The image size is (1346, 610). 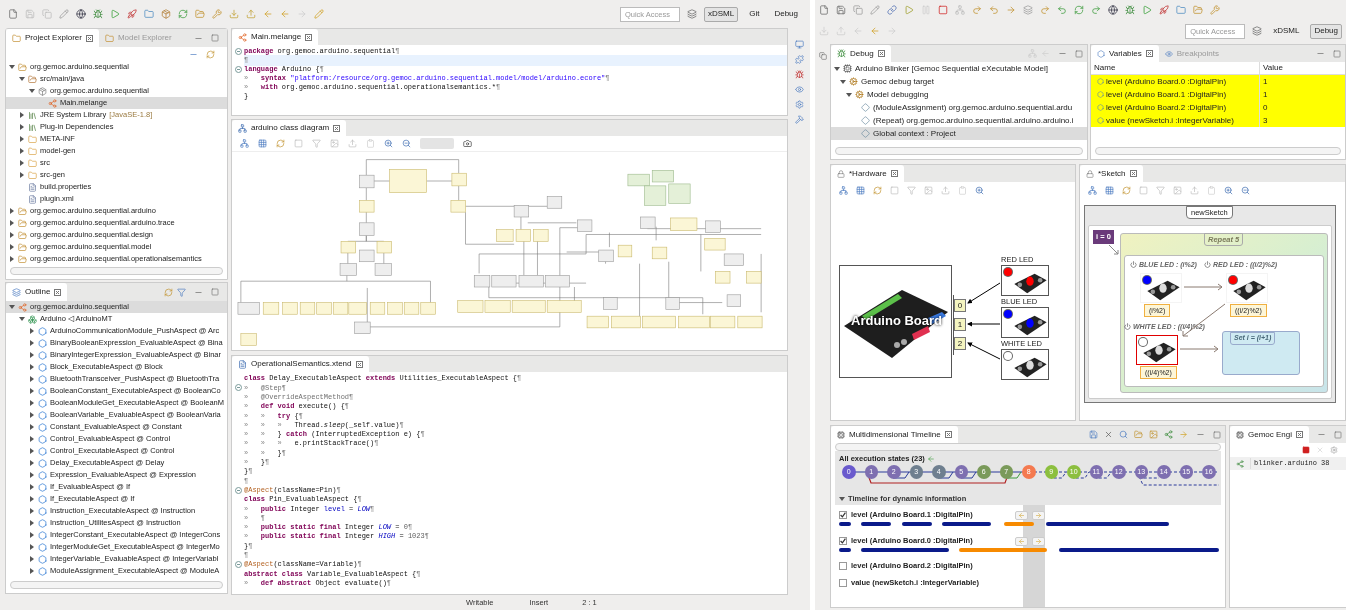 What do you see at coordinates (959, 133) in the screenshot?
I see `tree-item: Global context : Project` at bounding box center [959, 133].